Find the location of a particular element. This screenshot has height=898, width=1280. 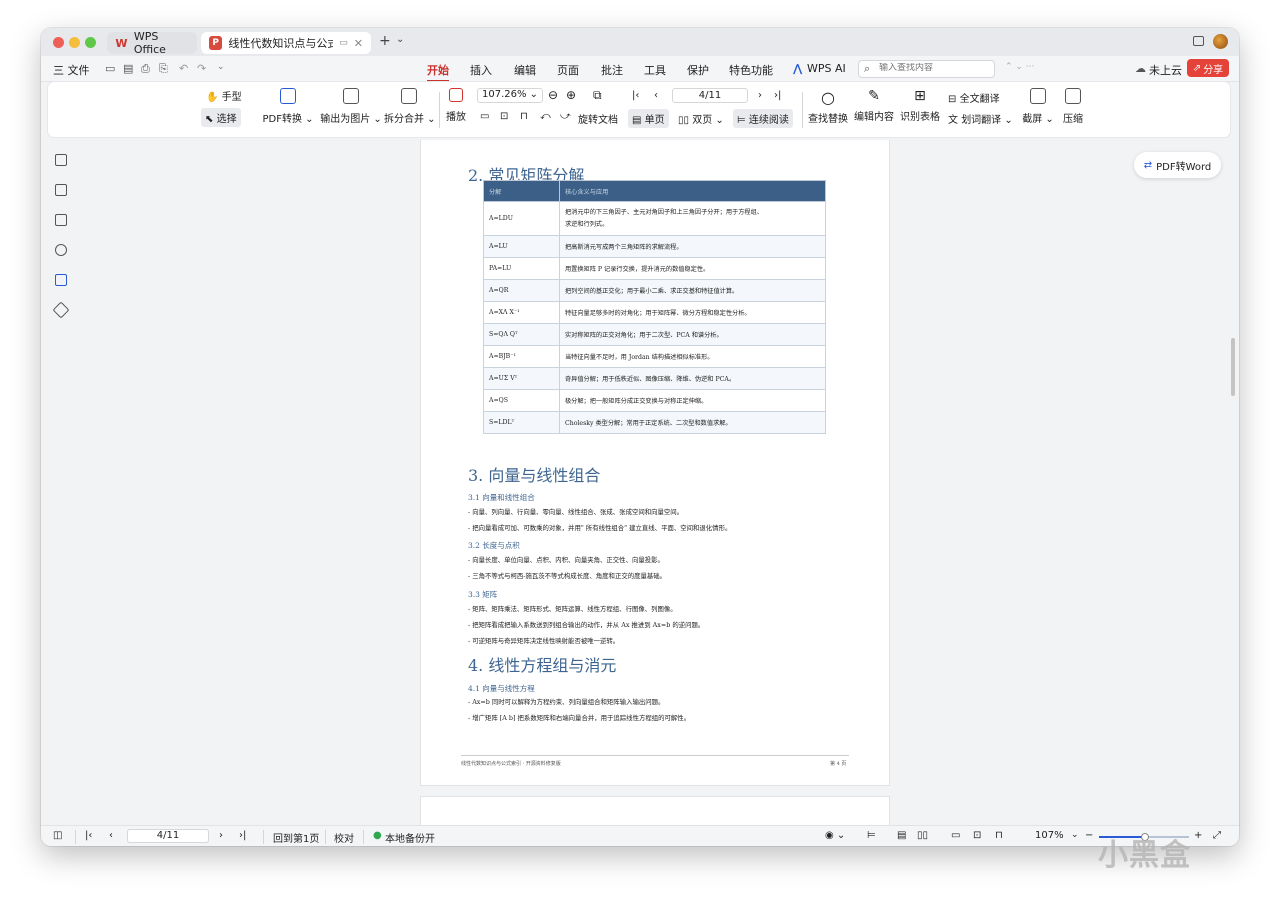

pdf-convert-button: PDF转换 ⌄ is located at coordinates (288, 106).